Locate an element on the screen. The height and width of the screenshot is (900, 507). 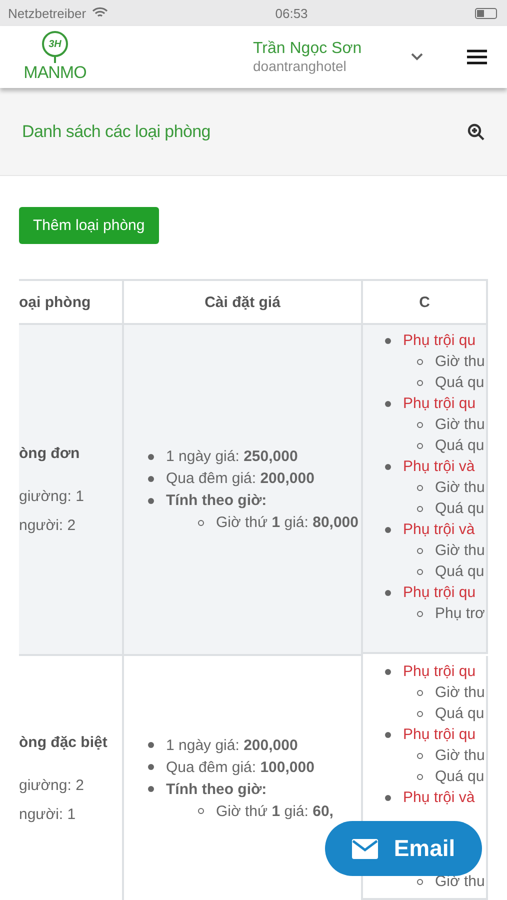
surcharge-detail: Phụ trơ is located at coordinates (460, 613).